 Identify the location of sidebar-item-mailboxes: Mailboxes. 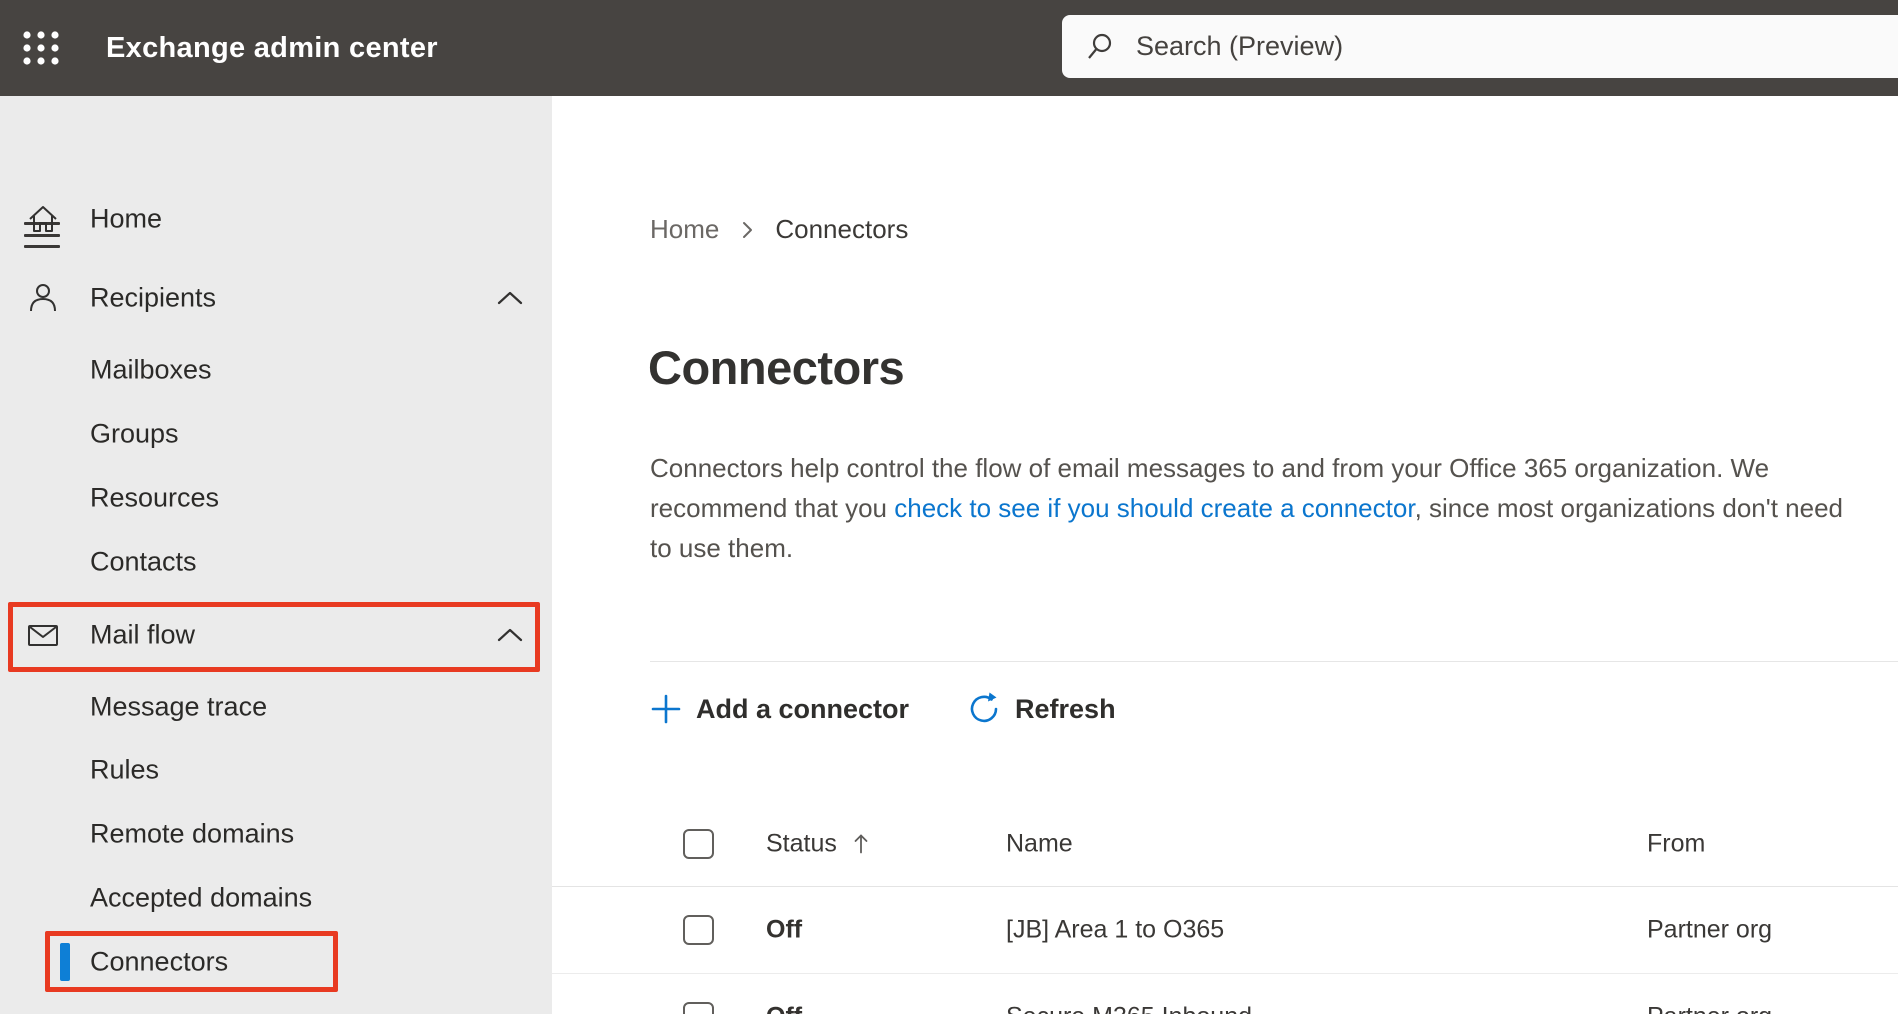
(276, 370).